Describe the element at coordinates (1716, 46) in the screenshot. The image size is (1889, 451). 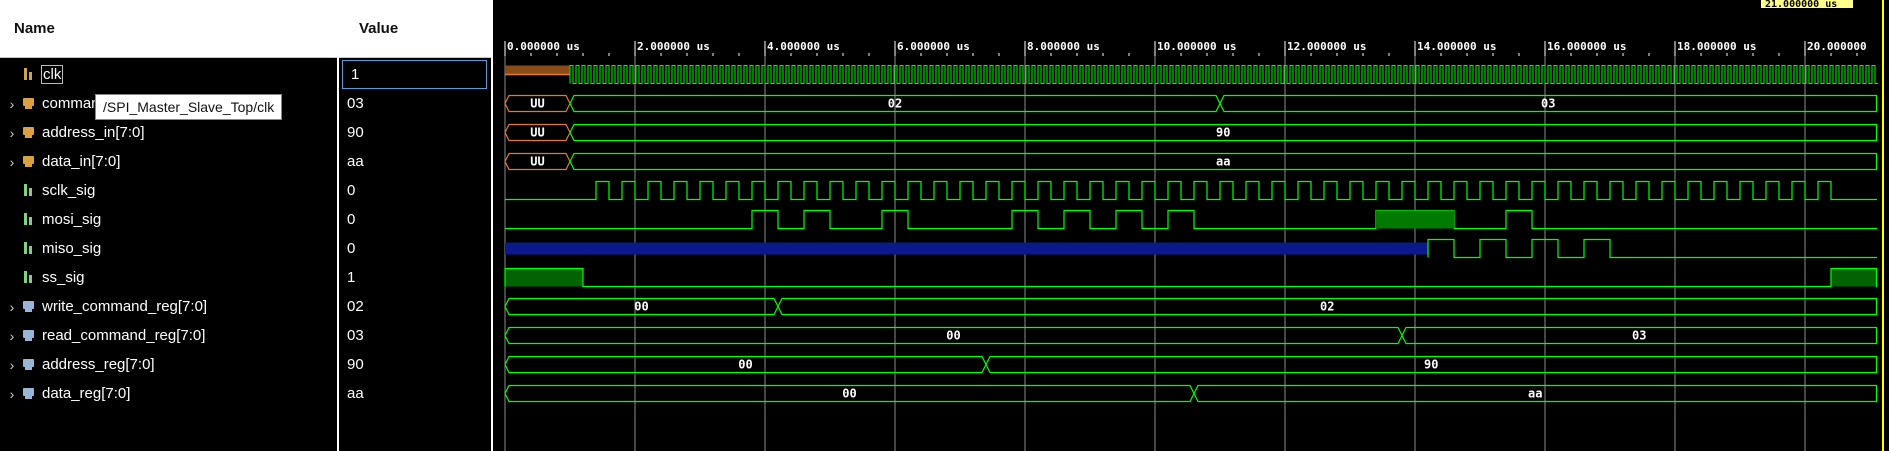
I see `time-tick-label: 18.000000 us` at that location.